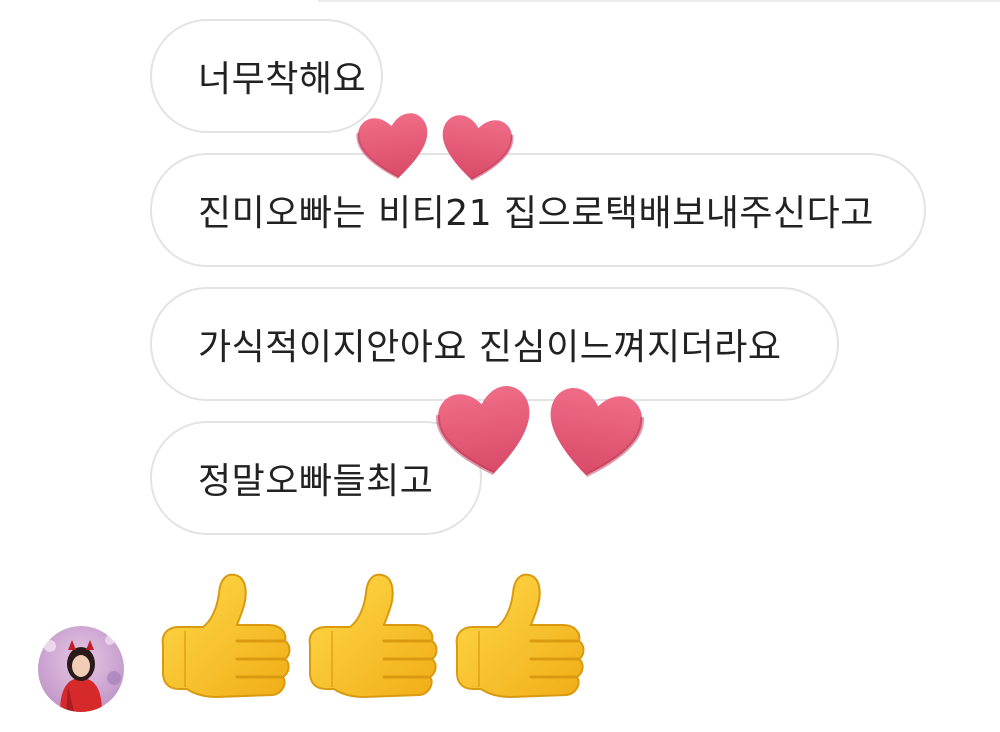 The width and height of the screenshot is (1000, 732). I want to click on divider, so click(659, 1).